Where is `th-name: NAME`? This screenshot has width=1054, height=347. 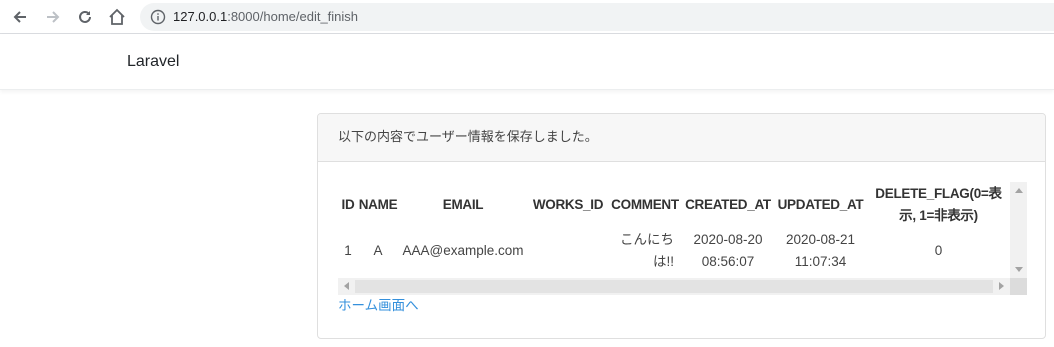 th-name: NAME is located at coordinates (378, 204).